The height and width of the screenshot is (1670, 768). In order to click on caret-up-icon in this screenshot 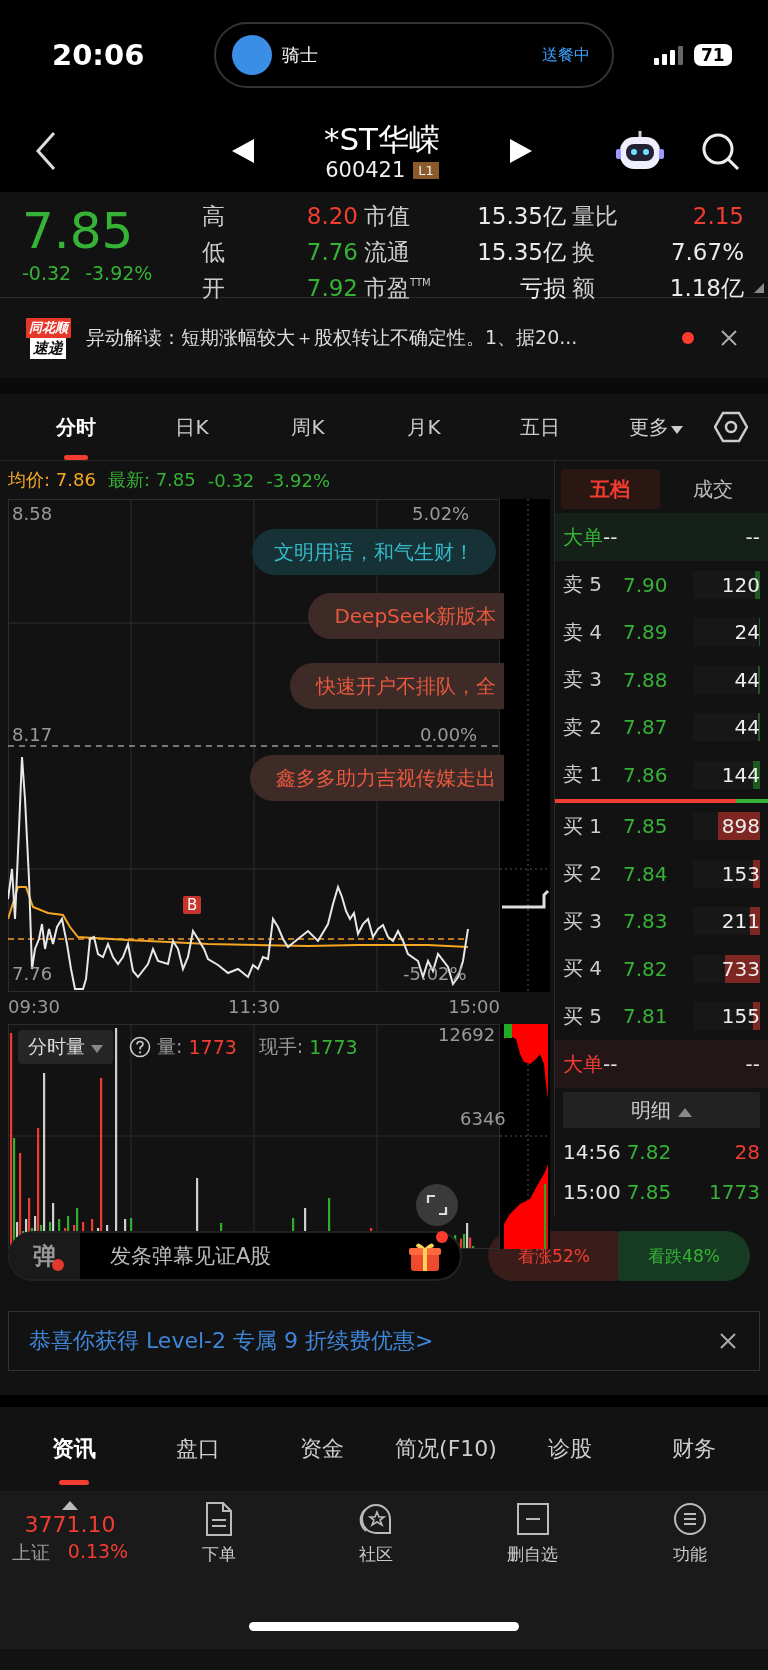, I will do `click(684, 1112)`.